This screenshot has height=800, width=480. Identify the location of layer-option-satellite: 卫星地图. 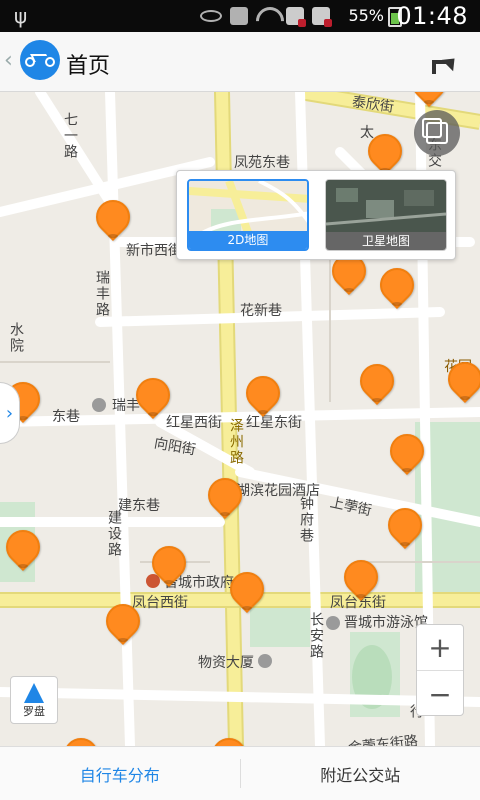
(386, 215).